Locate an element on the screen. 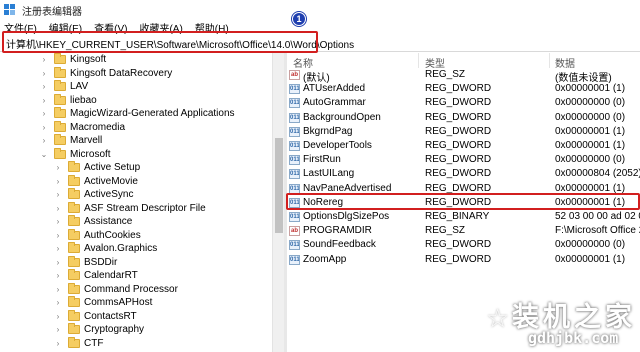  tree-scrollbar is located at coordinates (278, 202).